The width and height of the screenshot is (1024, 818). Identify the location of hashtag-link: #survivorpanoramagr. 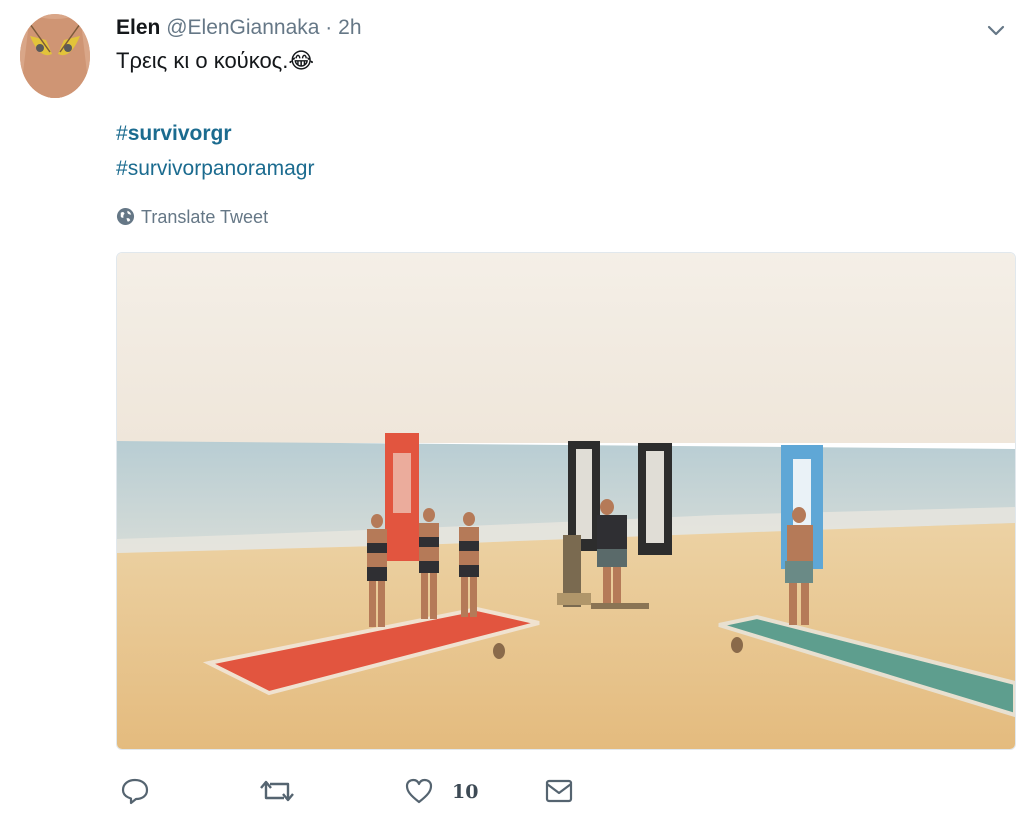
(215, 169).